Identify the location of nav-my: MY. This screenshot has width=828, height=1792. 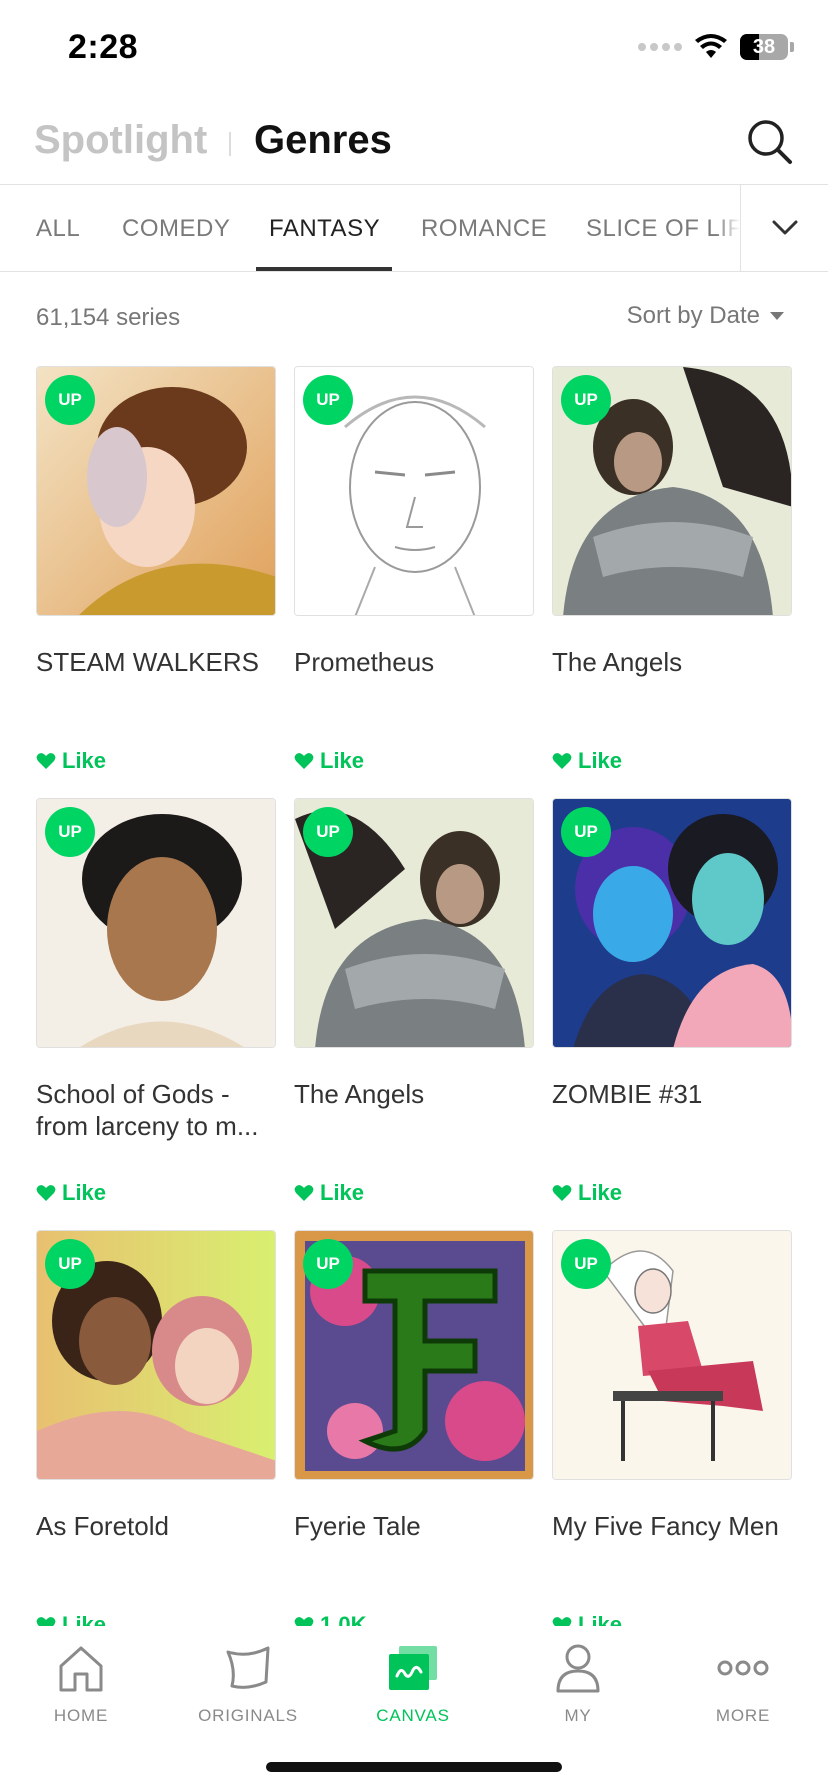
(578, 1683).